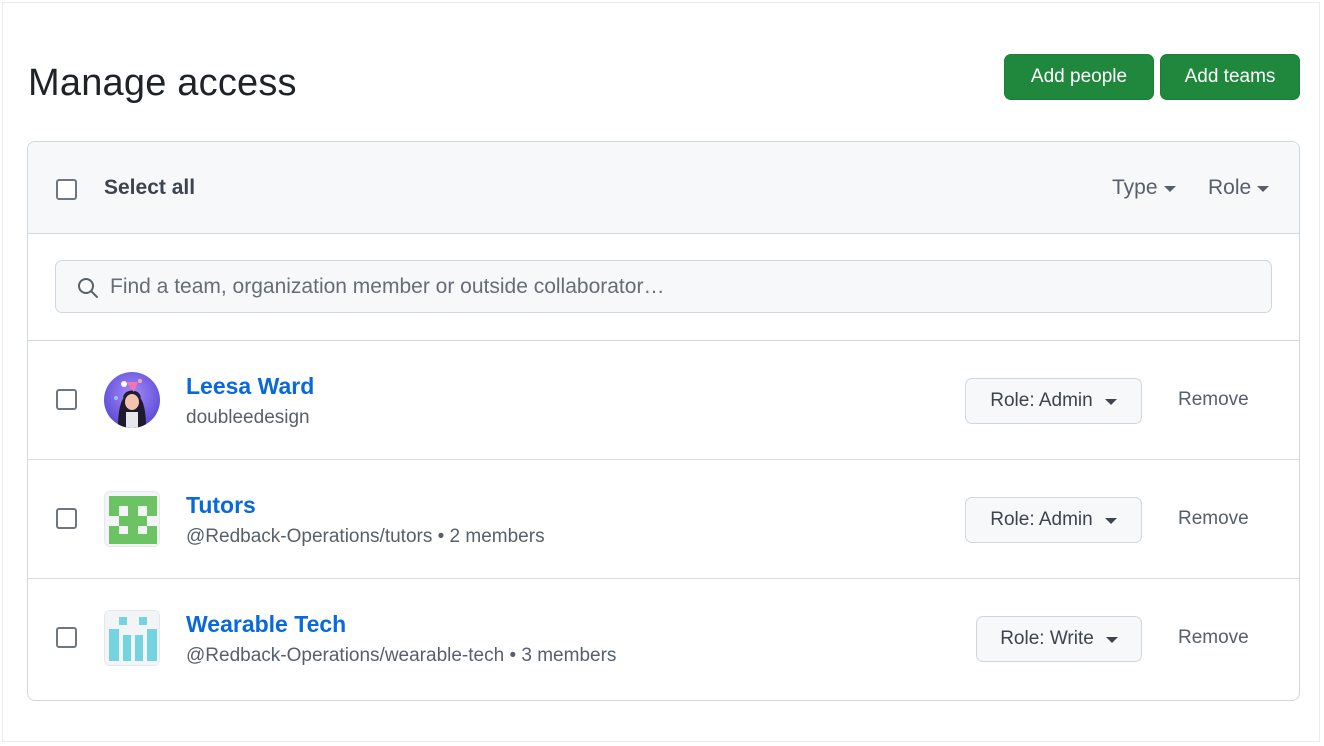 The height and width of the screenshot is (746, 1324). I want to click on type-filter-label: Type, so click(1135, 187).